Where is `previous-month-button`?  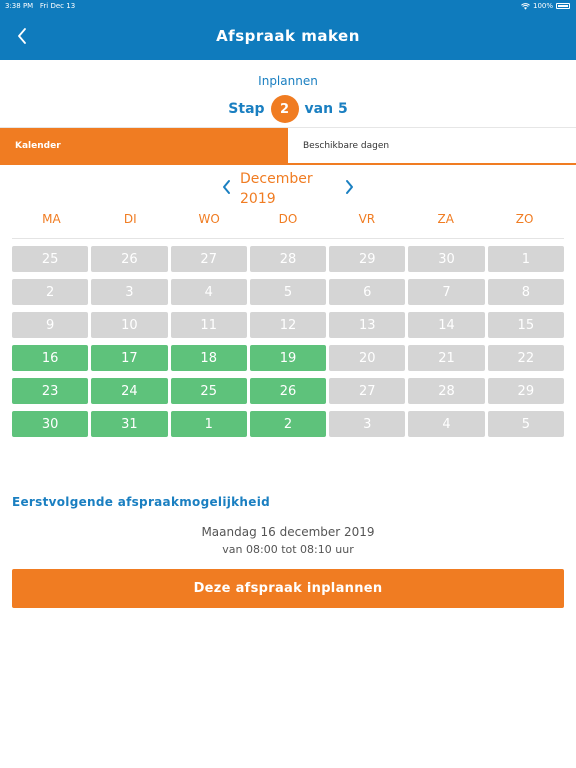
previous-month-button is located at coordinates (227, 187).